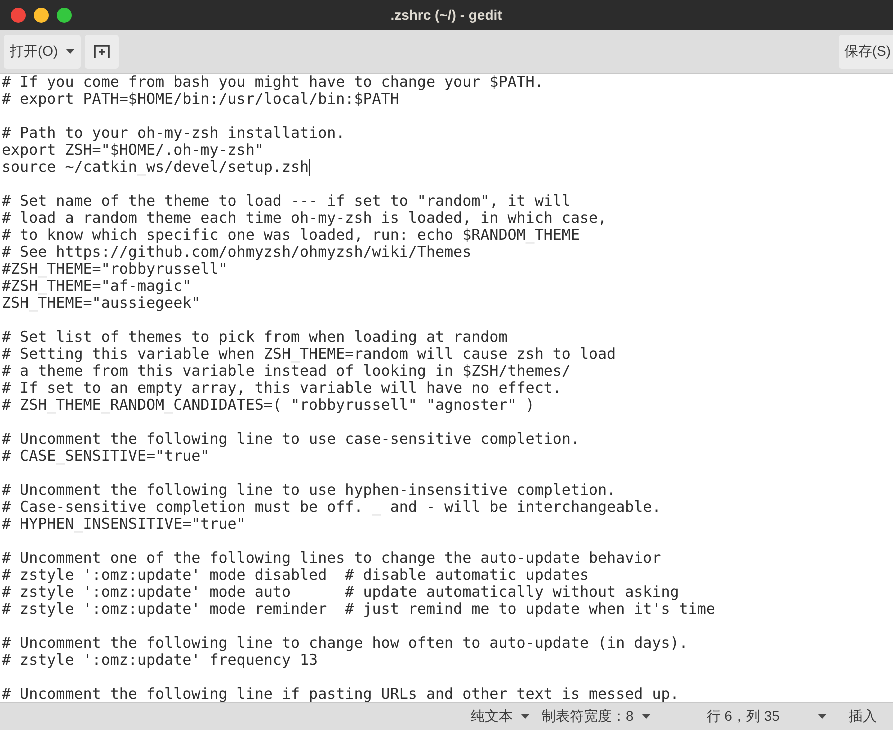 This screenshot has height=730, width=893. What do you see at coordinates (282, 388) in the screenshot?
I see `code-line: # If set to an empty array, this variable will have no effect.` at bounding box center [282, 388].